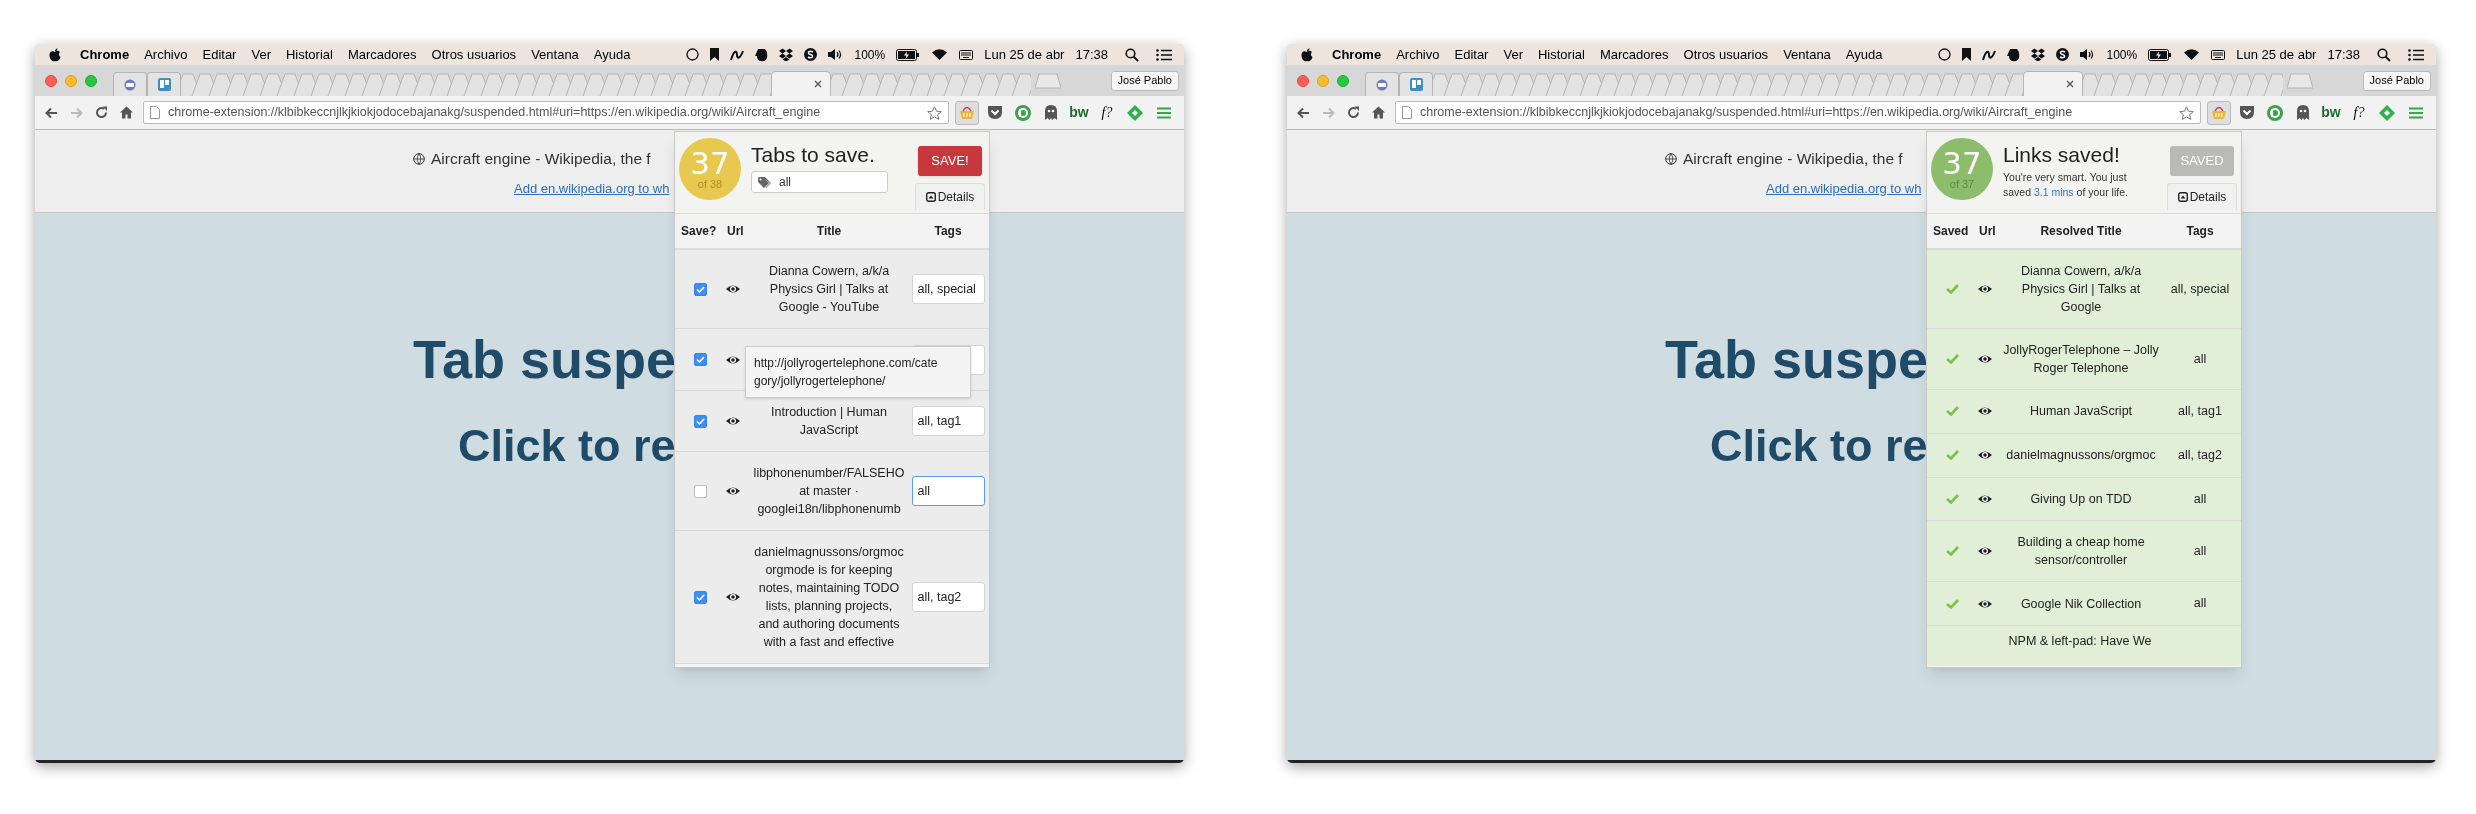 This screenshot has height=814, width=2476. I want to click on ghost-icon, so click(1051, 112).